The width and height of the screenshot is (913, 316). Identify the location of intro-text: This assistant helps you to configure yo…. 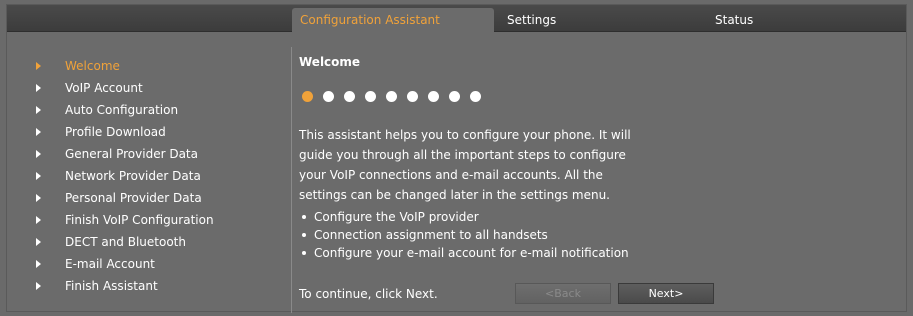
(465, 165).